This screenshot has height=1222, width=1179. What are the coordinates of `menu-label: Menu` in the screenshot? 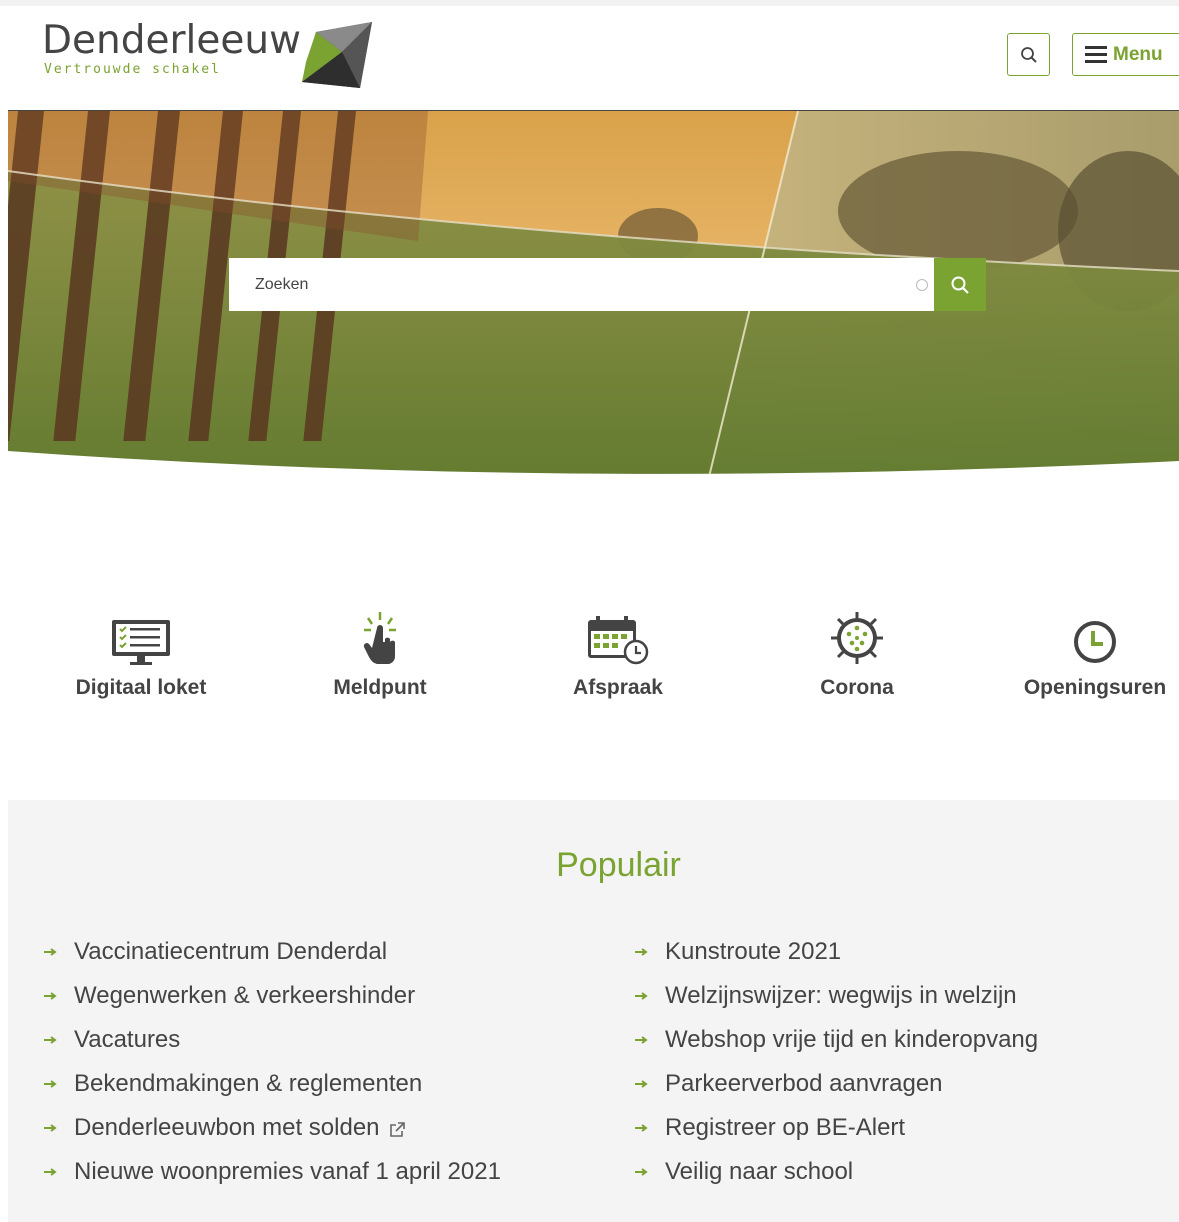 It's located at (1138, 54).